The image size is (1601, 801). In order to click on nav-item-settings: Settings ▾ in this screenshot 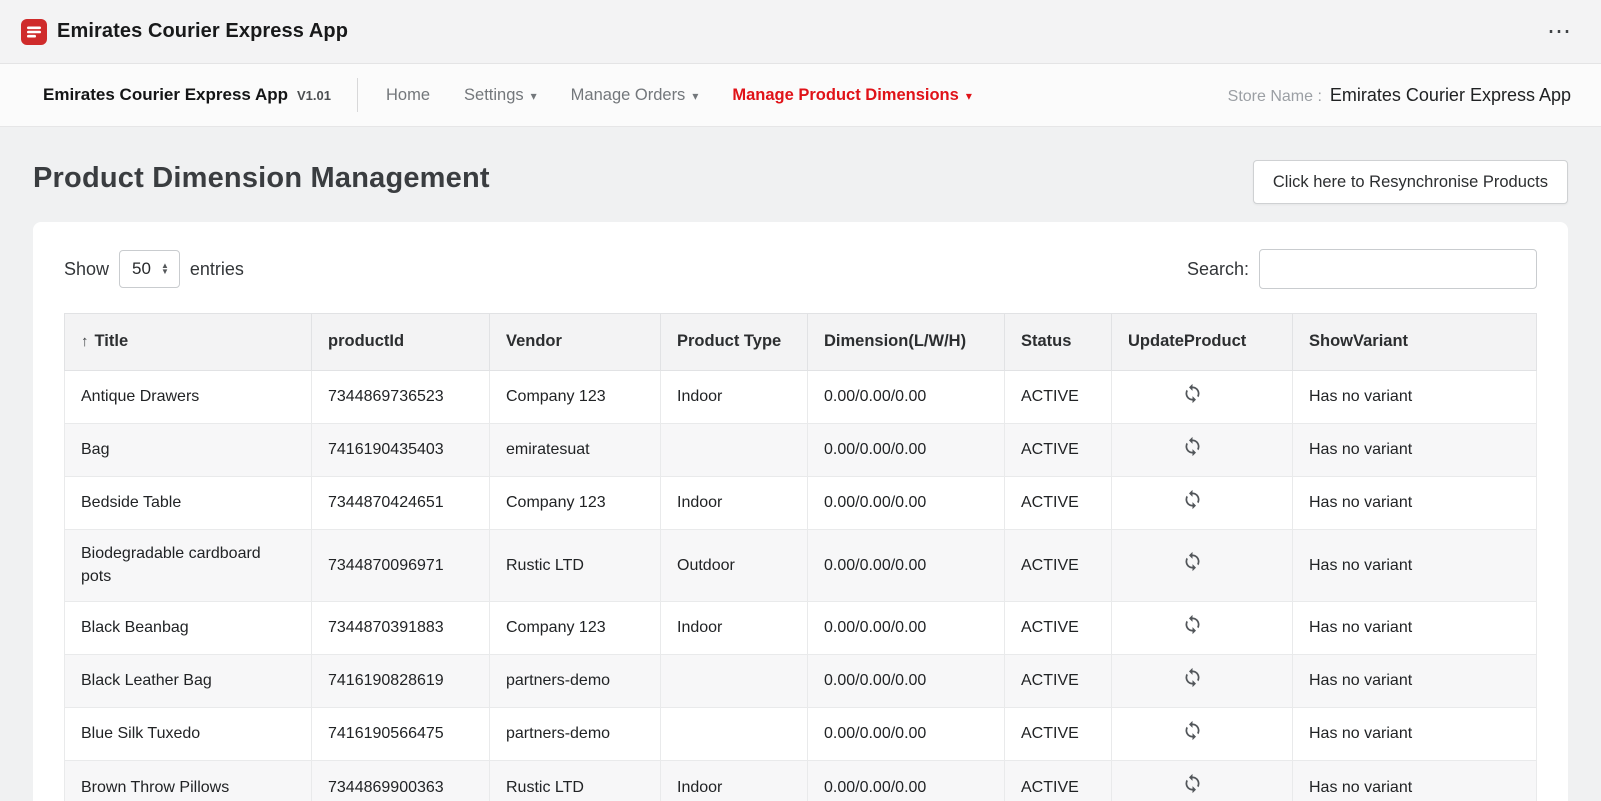, I will do `click(500, 95)`.